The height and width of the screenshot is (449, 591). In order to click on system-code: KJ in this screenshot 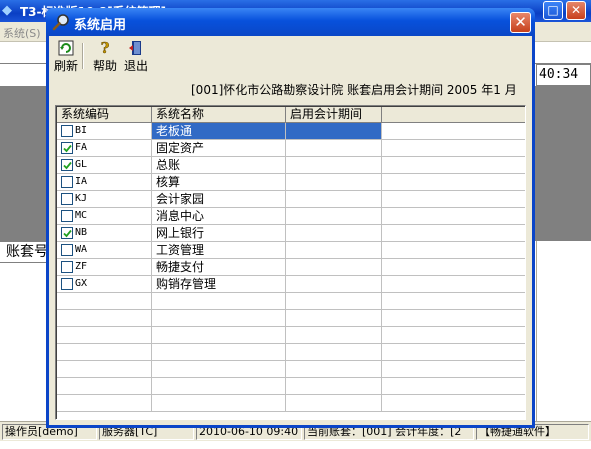, I will do `click(81, 198)`.